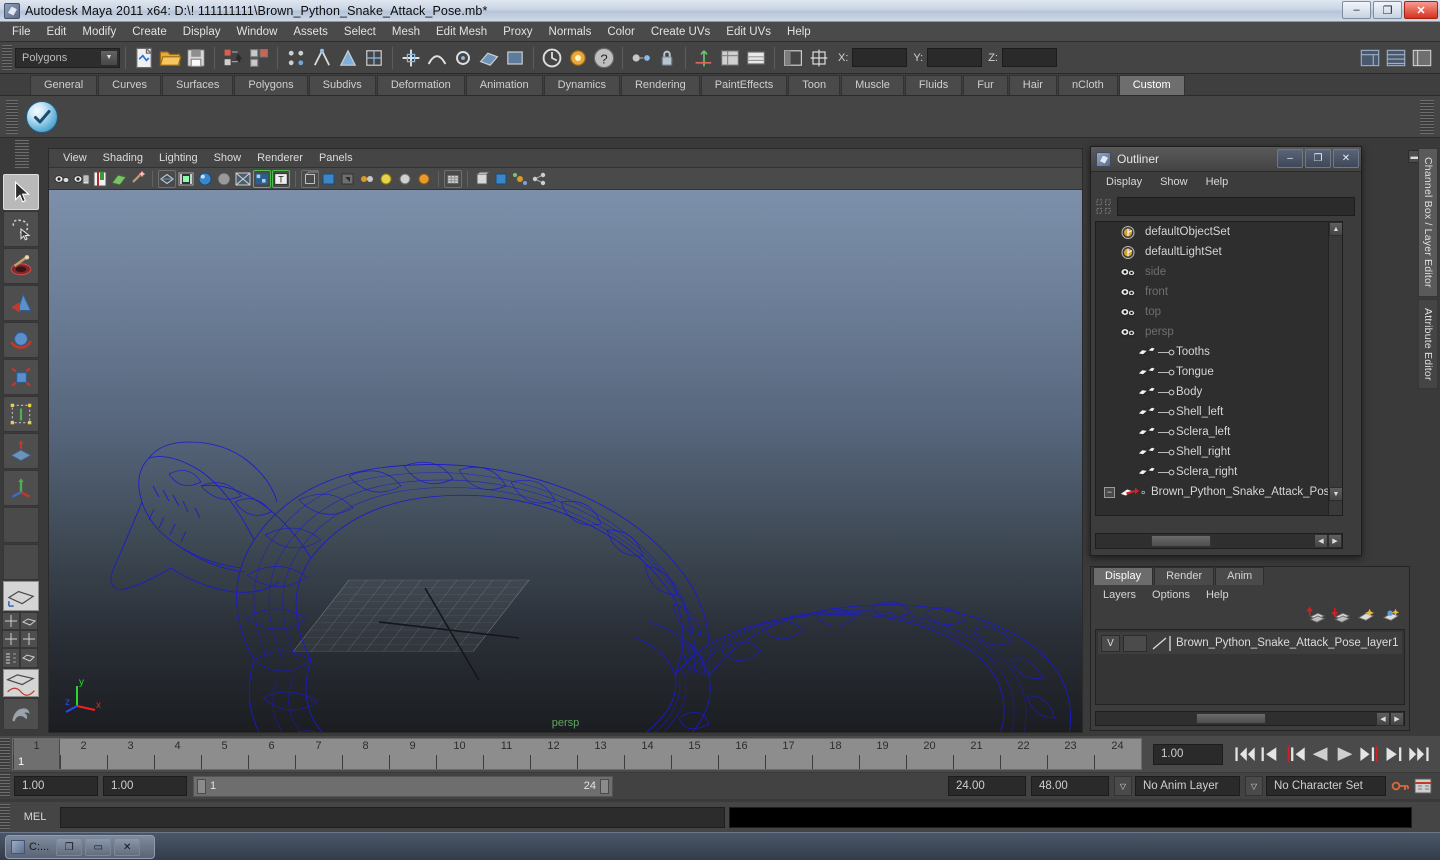 This screenshot has width=1440, height=860. What do you see at coordinates (336, 158) in the screenshot?
I see `viewport-menu-panels: Panels` at bounding box center [336, 158].